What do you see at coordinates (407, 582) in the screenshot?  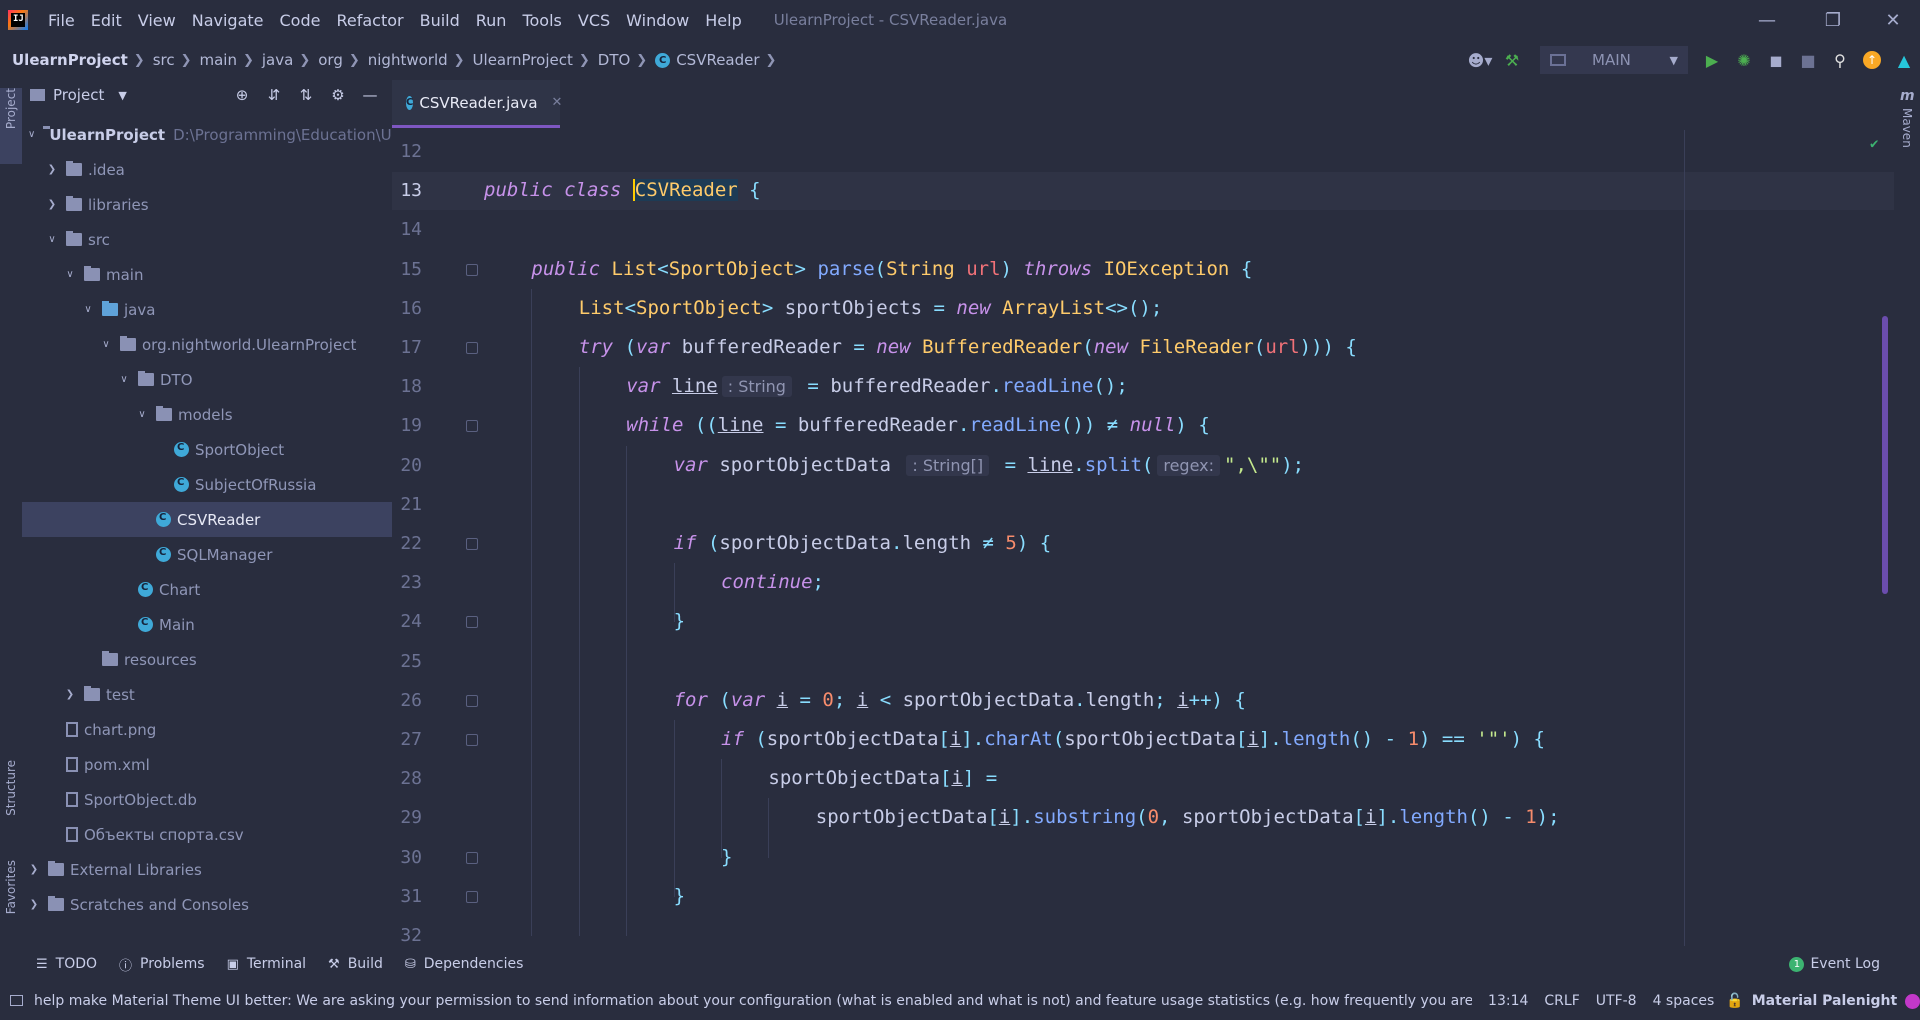 I see `line-number: 23` at bounding box center [407, 582].